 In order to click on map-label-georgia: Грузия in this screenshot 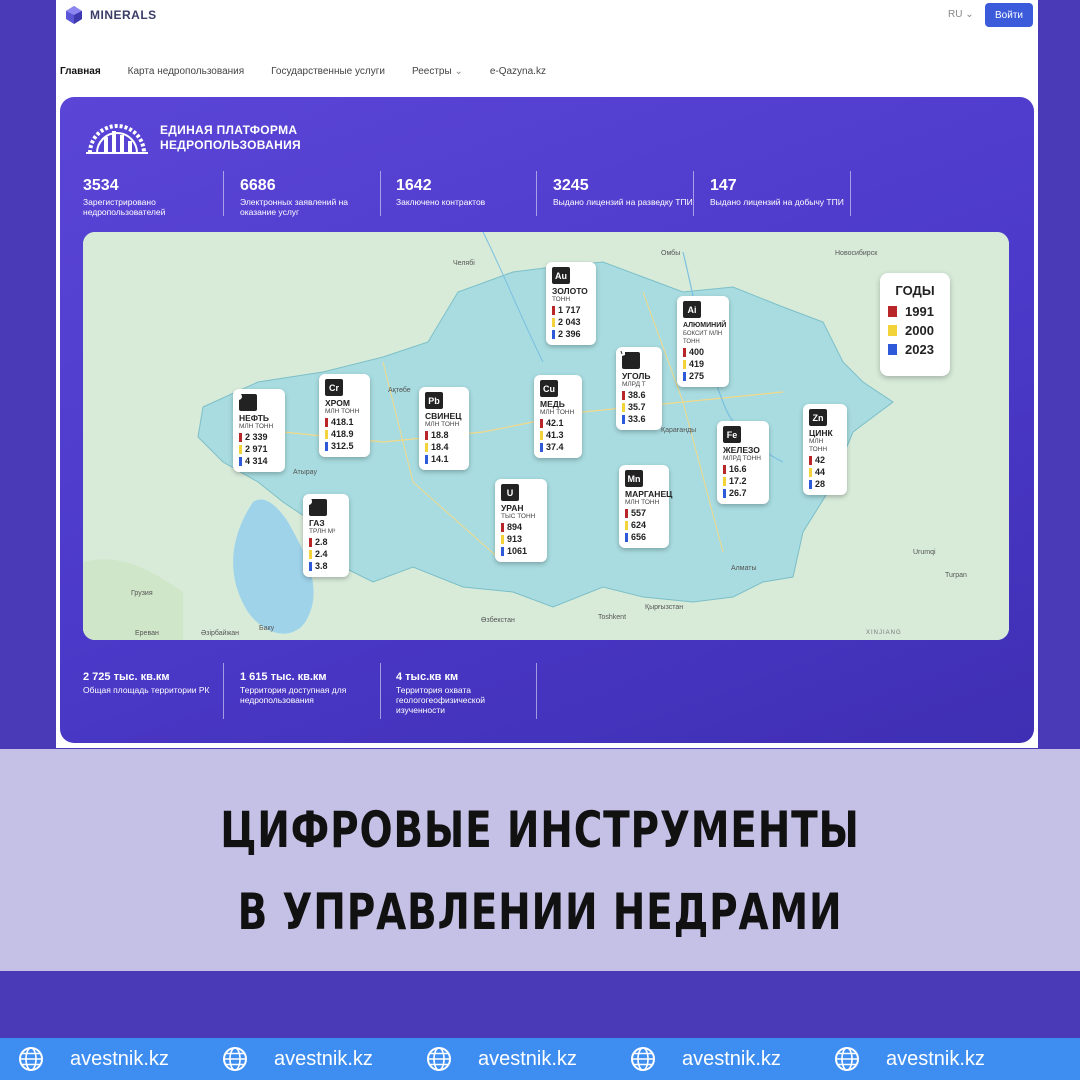, I will do `click(142, 593)`.